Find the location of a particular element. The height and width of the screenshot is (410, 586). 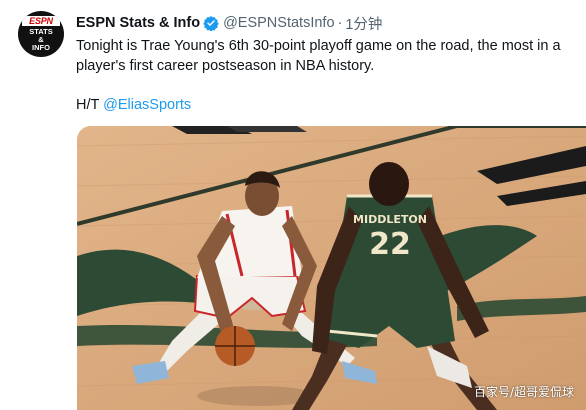

tweet-header: ESPN Stats & Info @ESPNStatsInfo · 1分钟 is located at coordinates (229, 23).